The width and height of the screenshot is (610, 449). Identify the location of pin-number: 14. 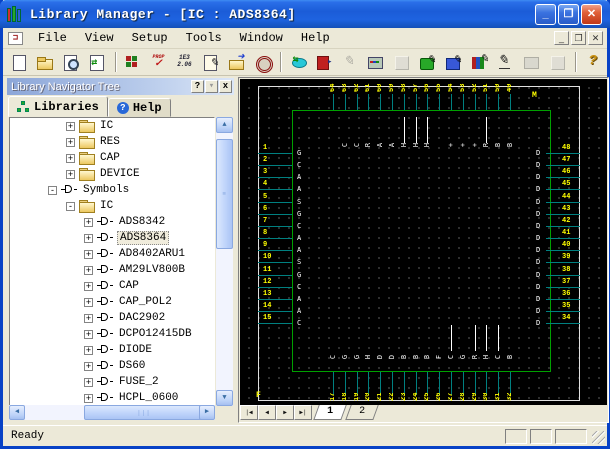
(267, 306).